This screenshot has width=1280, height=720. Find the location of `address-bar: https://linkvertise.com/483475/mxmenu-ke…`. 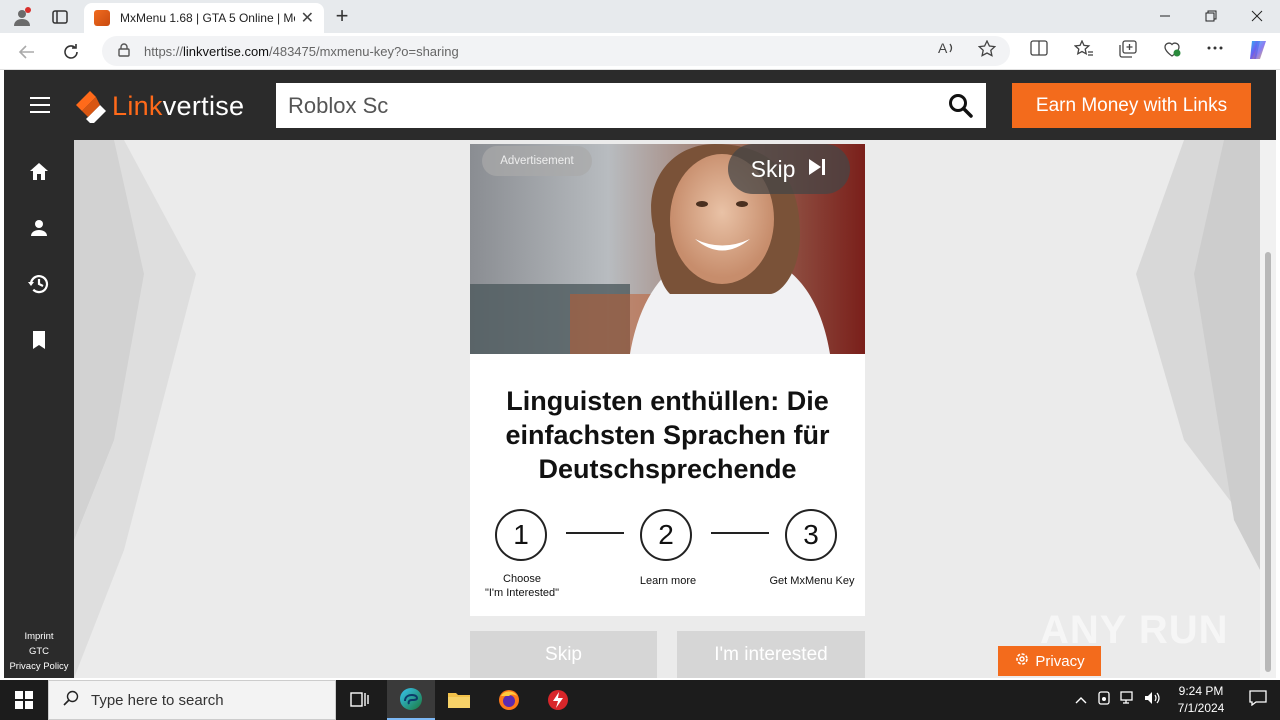

address-bar: https://linkvertise.com/483475/mxmenu-ke… is located at coordinates (556, 51).